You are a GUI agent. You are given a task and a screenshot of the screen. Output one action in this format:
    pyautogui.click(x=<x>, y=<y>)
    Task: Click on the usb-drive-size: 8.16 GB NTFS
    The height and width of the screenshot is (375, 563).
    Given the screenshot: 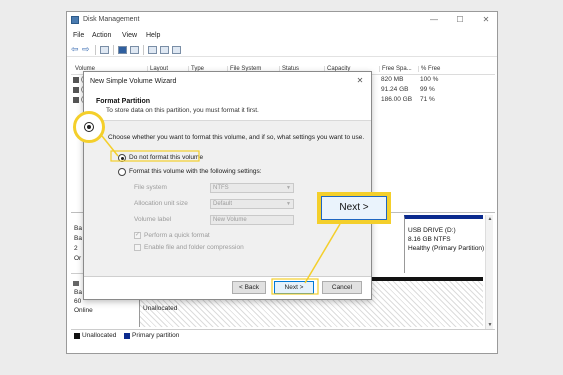 What is the action you would take?
    pyautogui.click(x=429, y=239)
    